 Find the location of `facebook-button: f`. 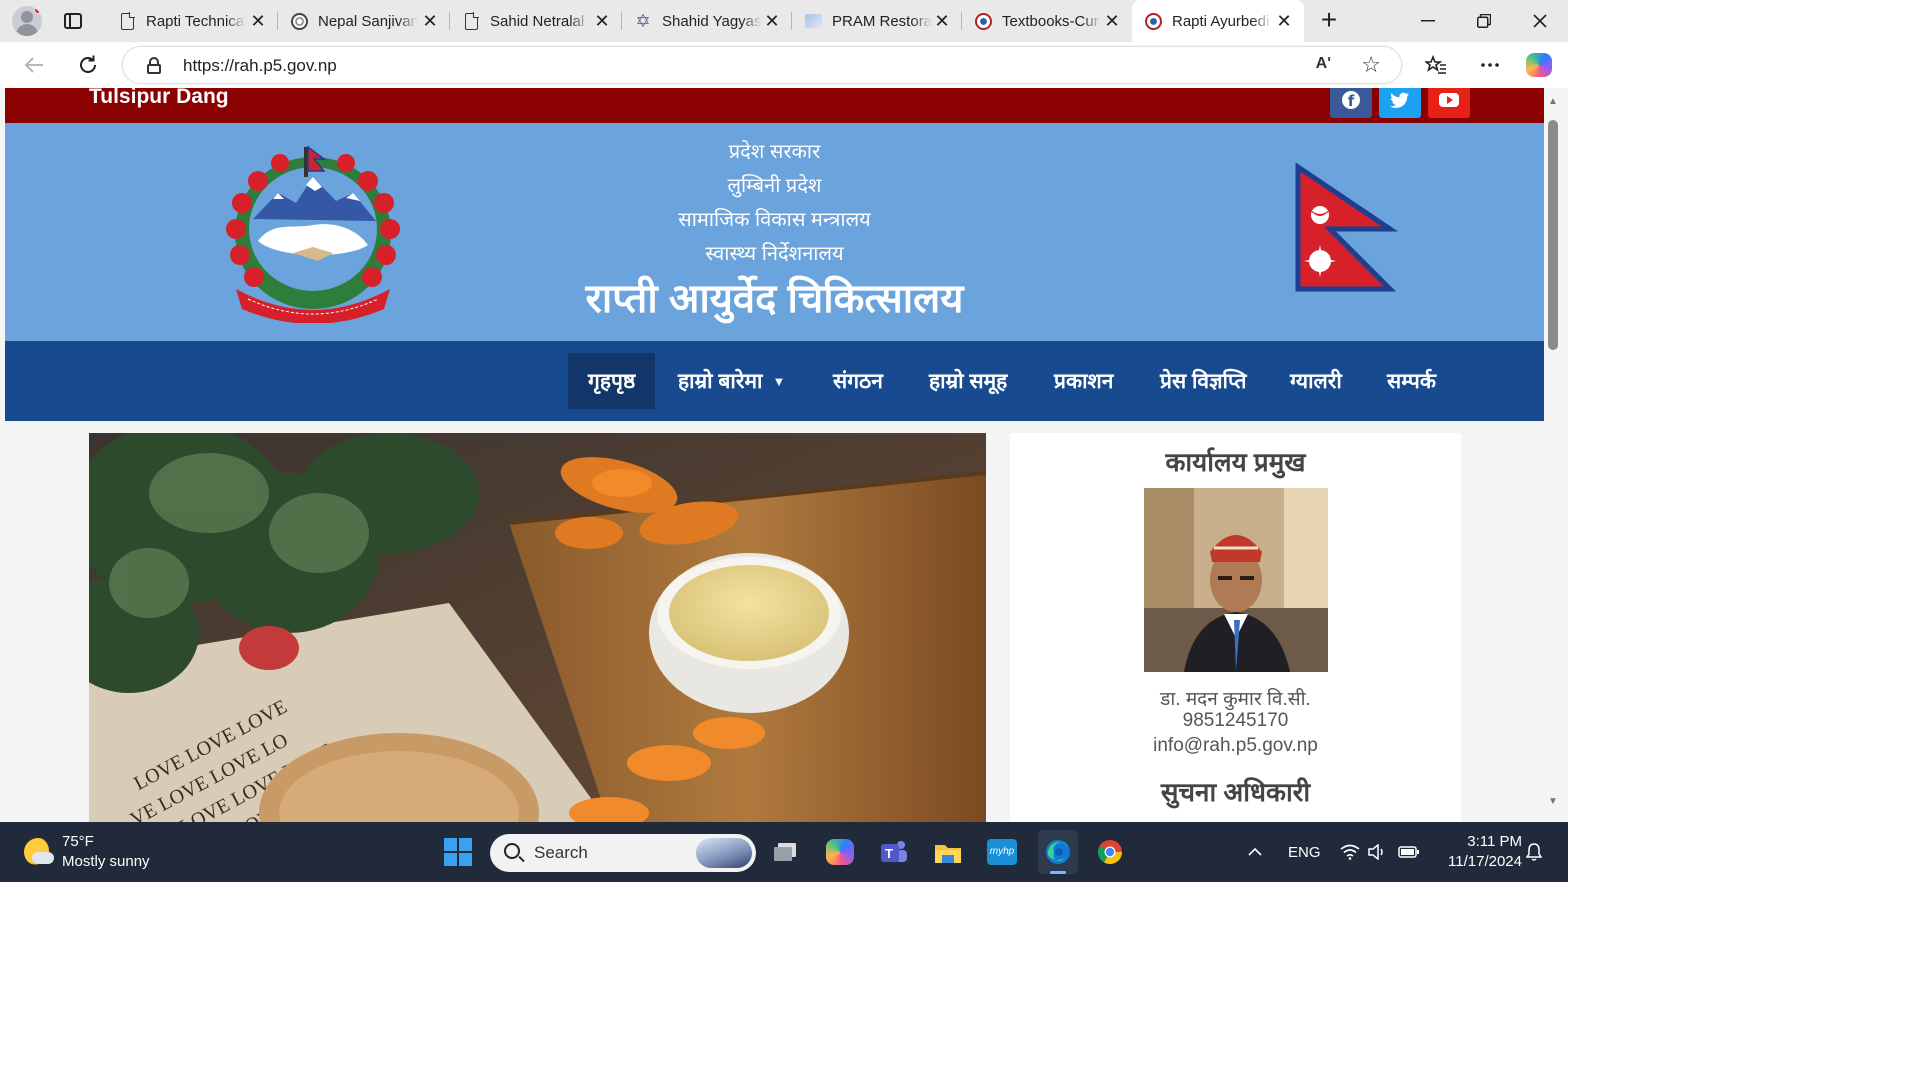

facebook-button: f is located at coordinates (1351, 103).